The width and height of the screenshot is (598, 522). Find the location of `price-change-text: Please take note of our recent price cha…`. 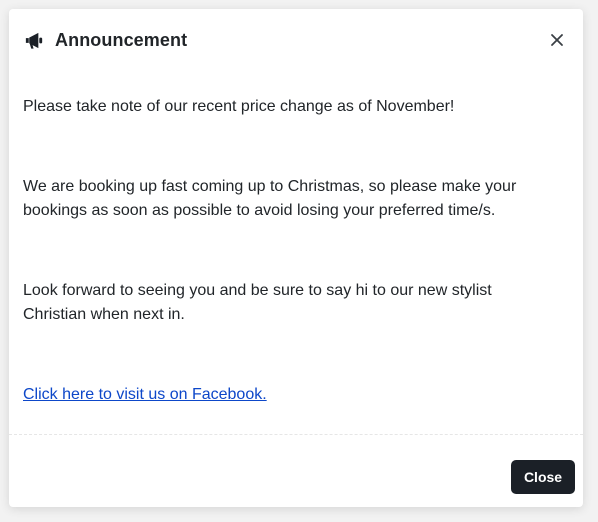

price-change-text: Please take note of our recent price cha… is located at coordinates (239, 106).